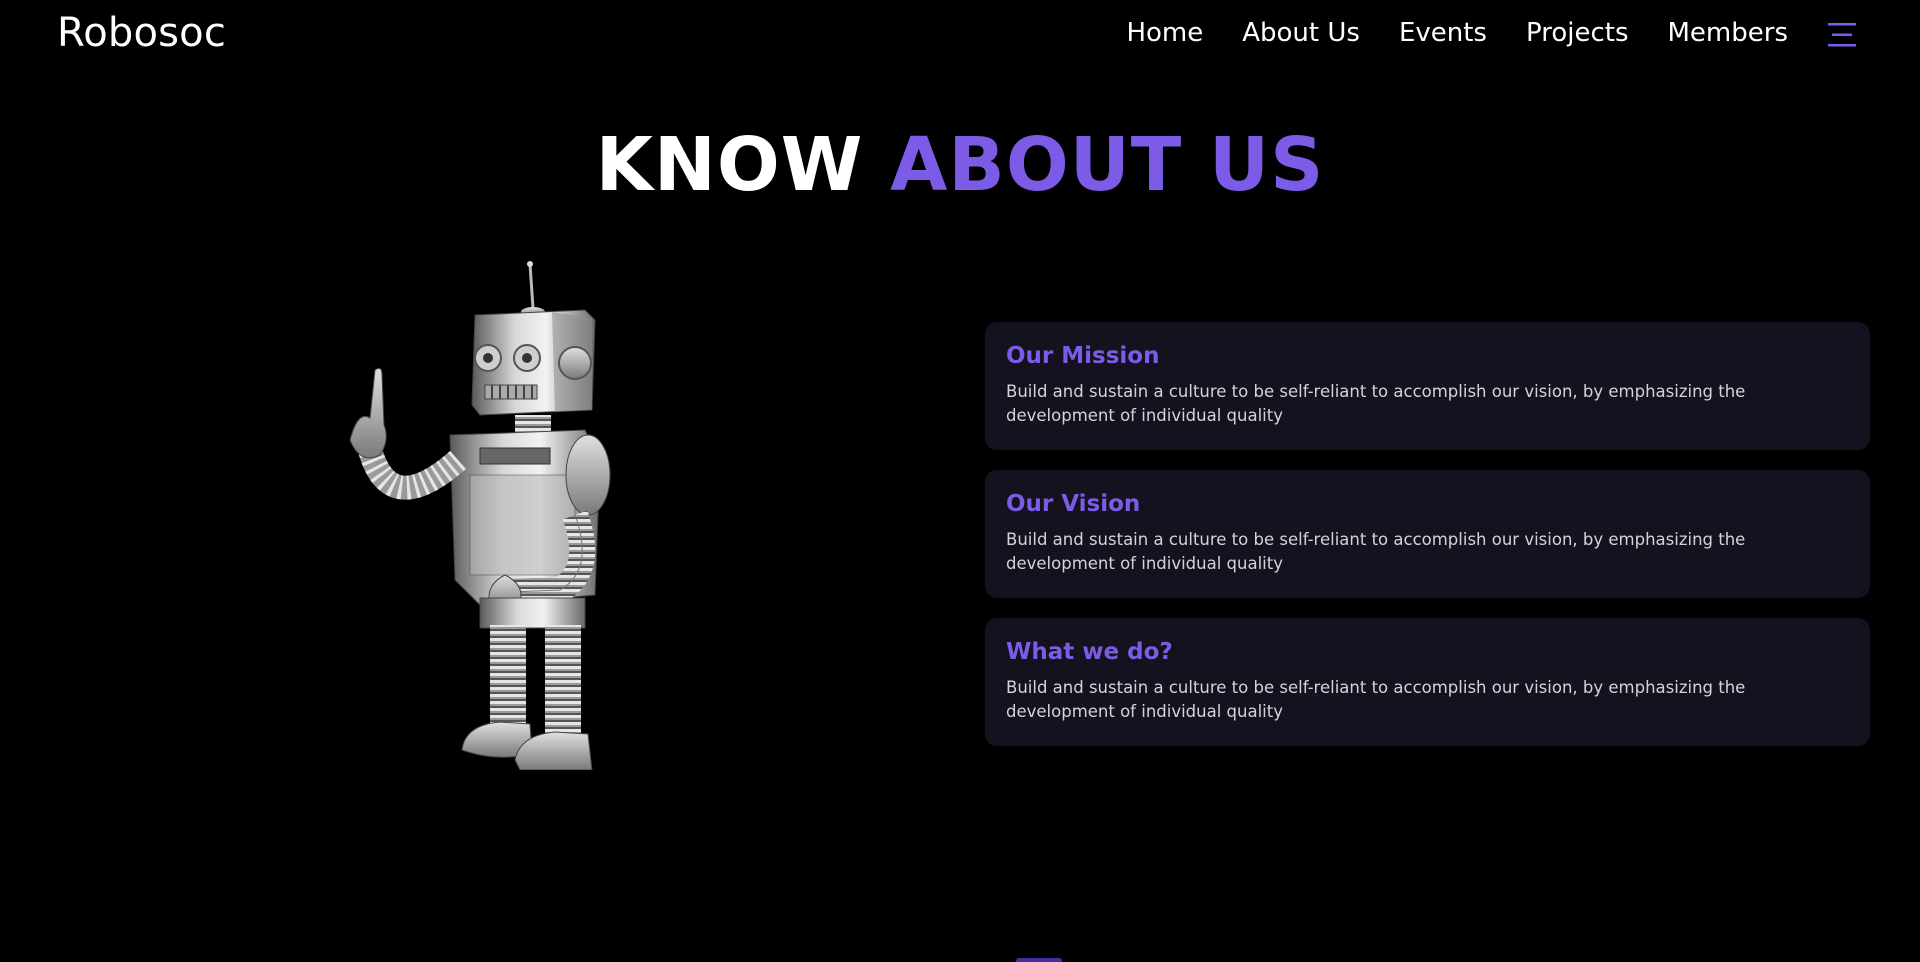  What do you see at coordinates (1039, 960) in the screenshot?
I see `section-indicator` at bounding box center [1039, 960].